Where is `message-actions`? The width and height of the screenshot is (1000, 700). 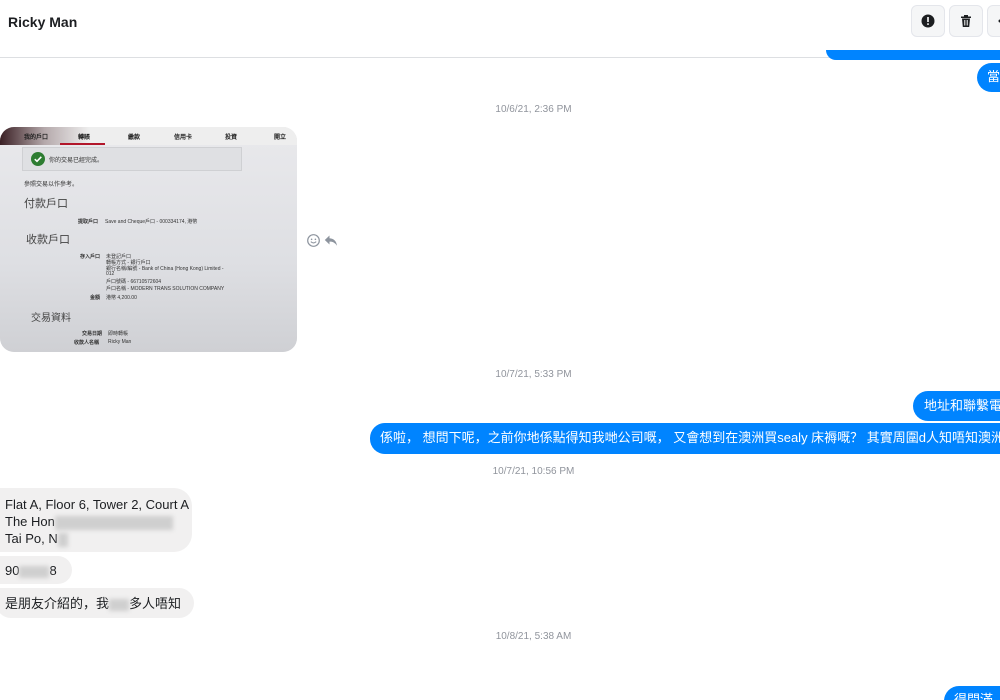 message-actions is located at coordinates (322, 240).